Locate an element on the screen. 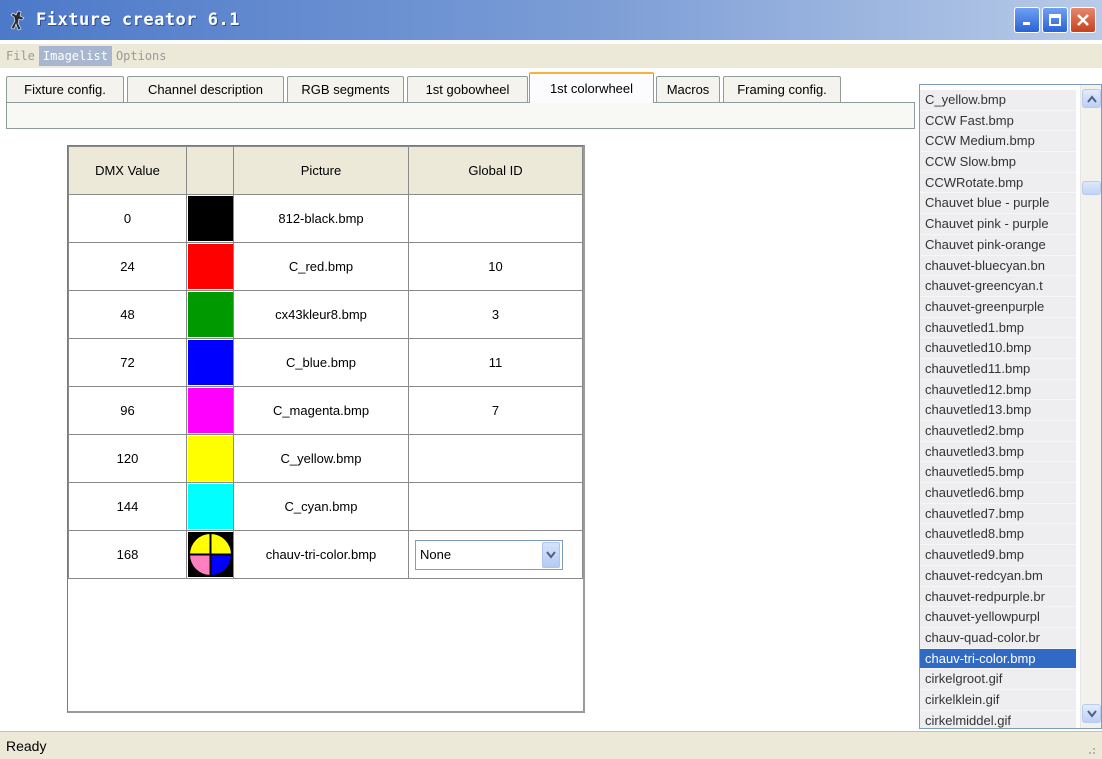 Image resolution: width=1102 pixels, height=759 pixels. list-item: chauvetled7.bmp is located at coordinates (998, 514).